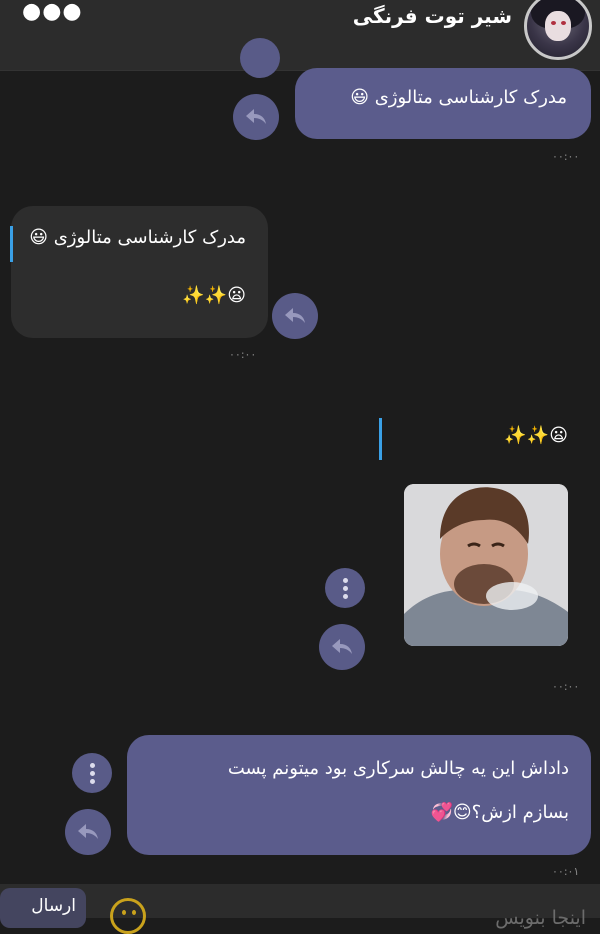 Image resolution: width=600 pixels, height=934 pixels. What do you see at coordinates (43, 908) in the screenshot?
I see `send-button: ارسال` at bounding box center [43, 908].